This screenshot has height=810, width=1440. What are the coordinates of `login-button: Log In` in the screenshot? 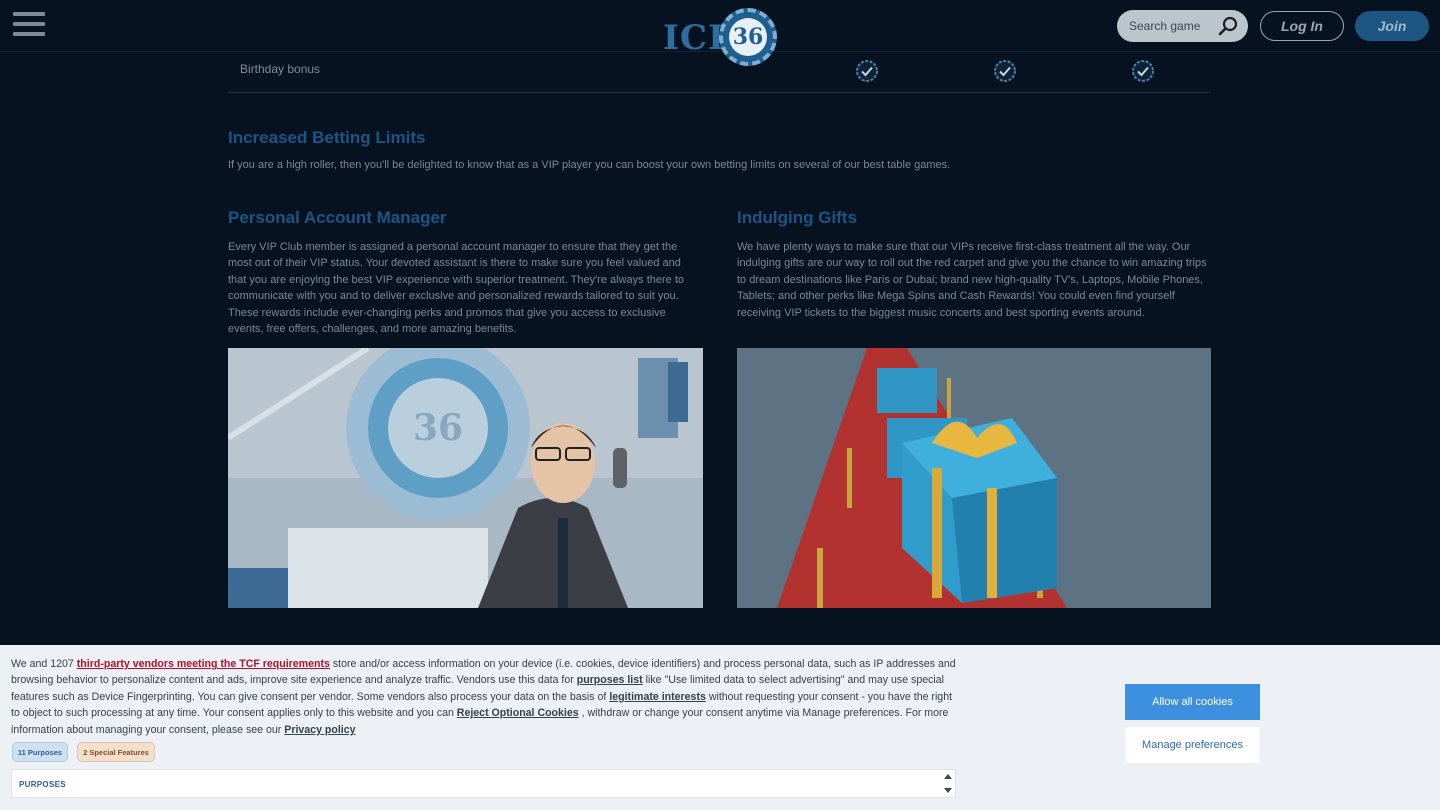 It's located at (1302, 26).